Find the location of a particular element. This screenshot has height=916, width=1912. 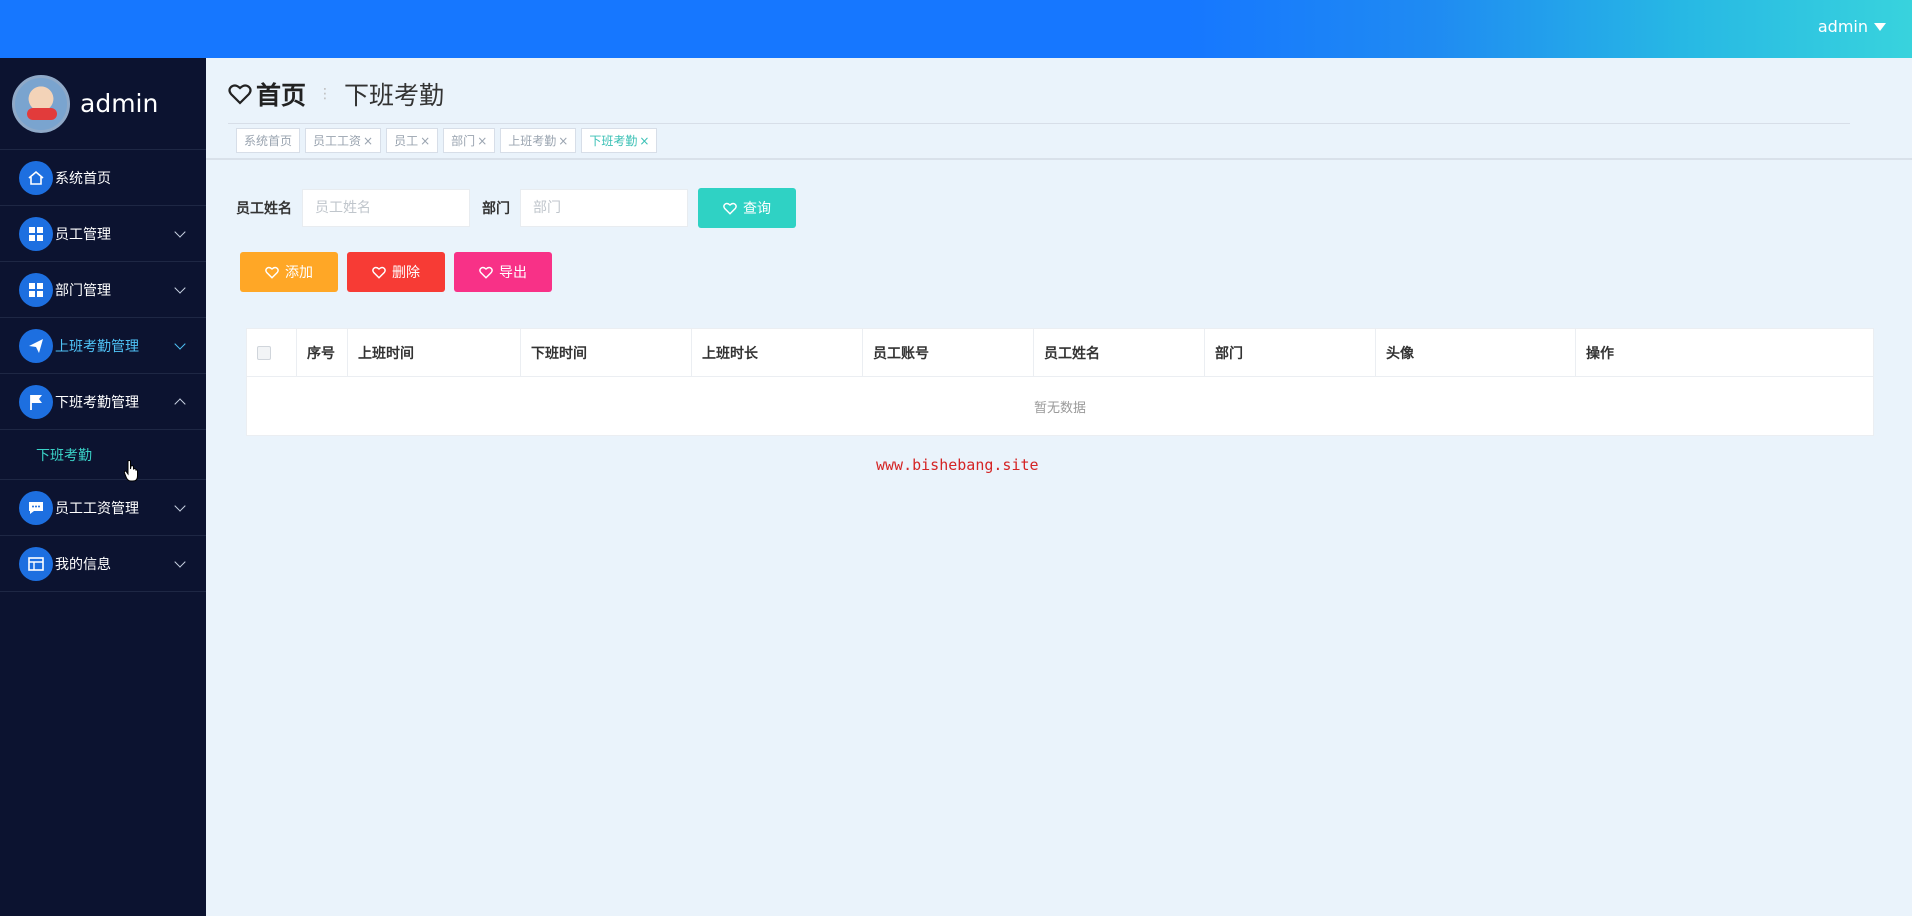

chevron-up-icon is located at coordinates (180, 404).